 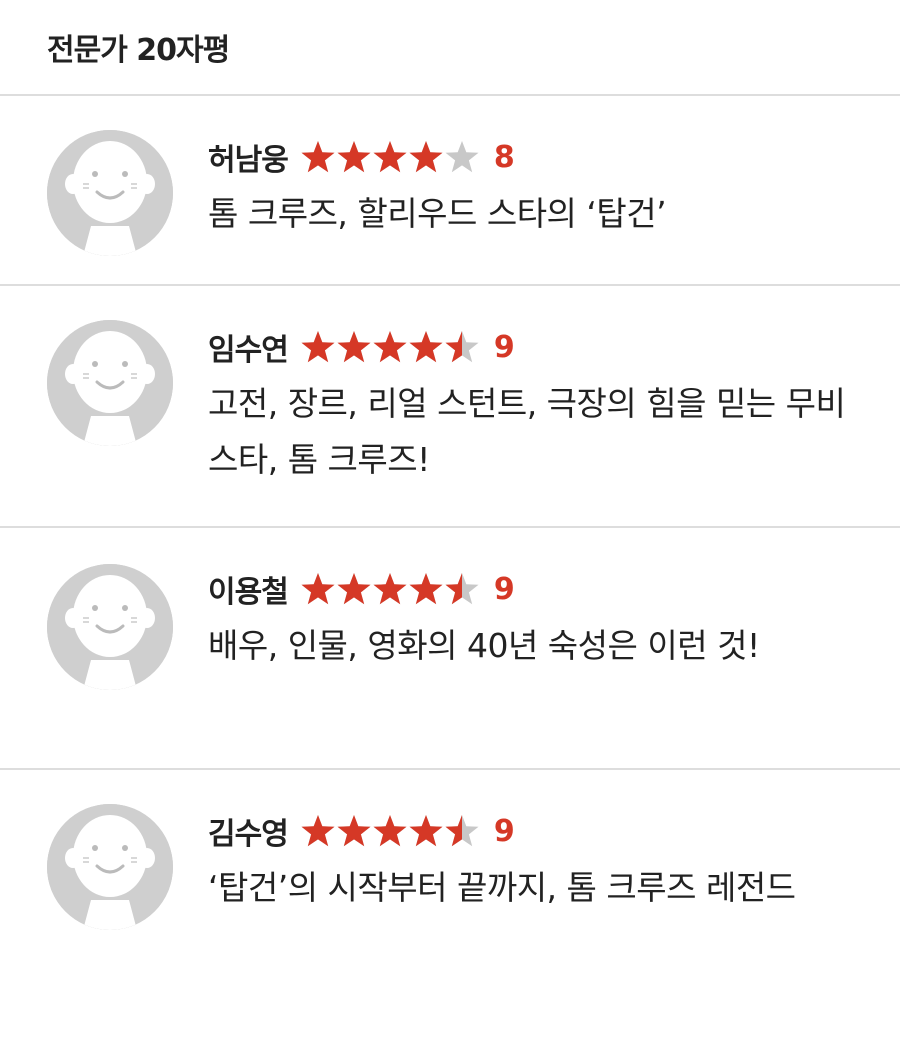 What do you see at coordinates (534, 621) in the screenshot?
I see `review-content: 이용철 9 배우, 인물, 영화의 40년 숙성은 이런 것!` at bounding box center [534, 621].